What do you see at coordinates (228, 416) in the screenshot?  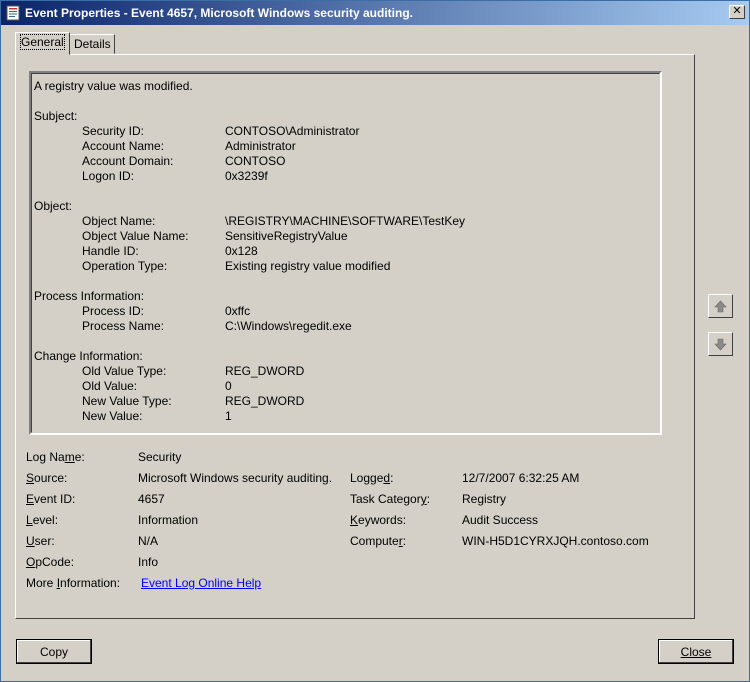 I see `desc-value: 1` at bounding box center [228, 416].